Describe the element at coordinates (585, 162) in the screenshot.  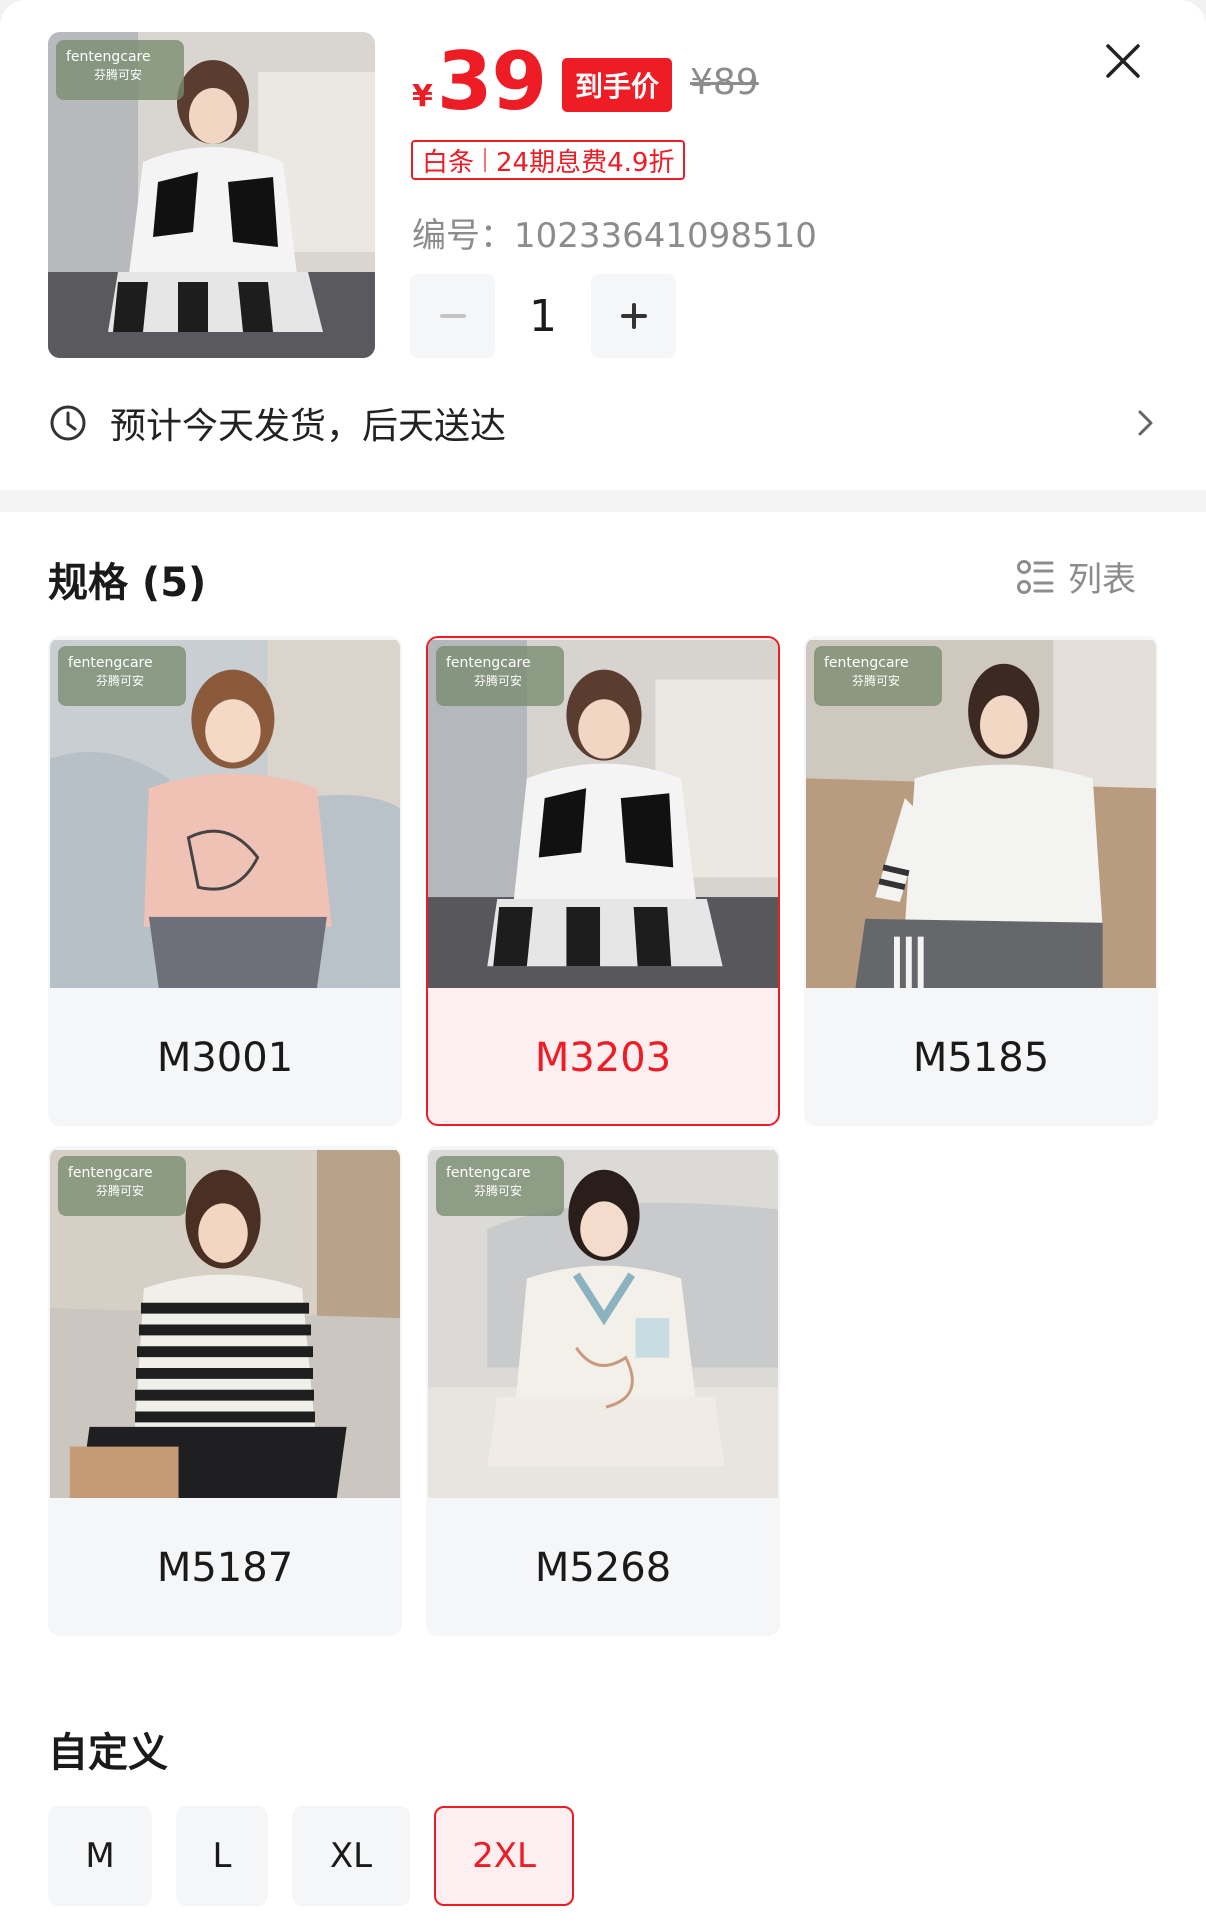
I see `installment-detail: 24期息费4.9折` at that location.